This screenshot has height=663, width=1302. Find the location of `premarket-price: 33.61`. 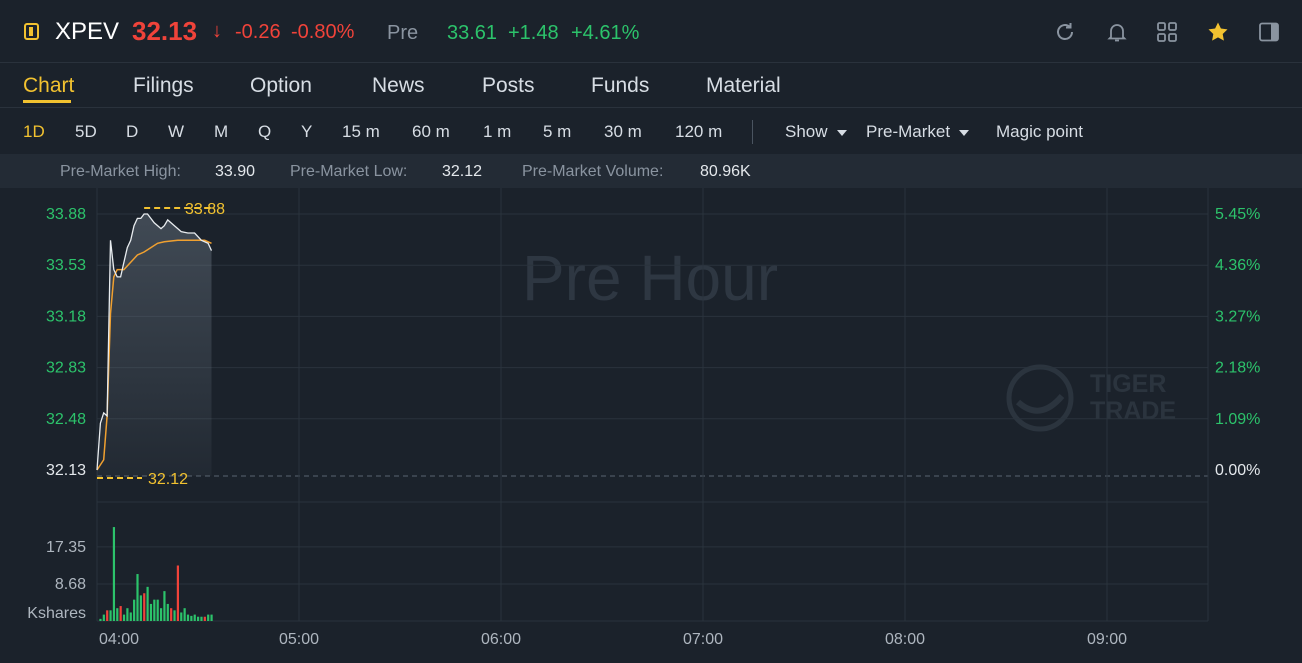

premarket-price: 33.61 is located at coordinates (472, 33).